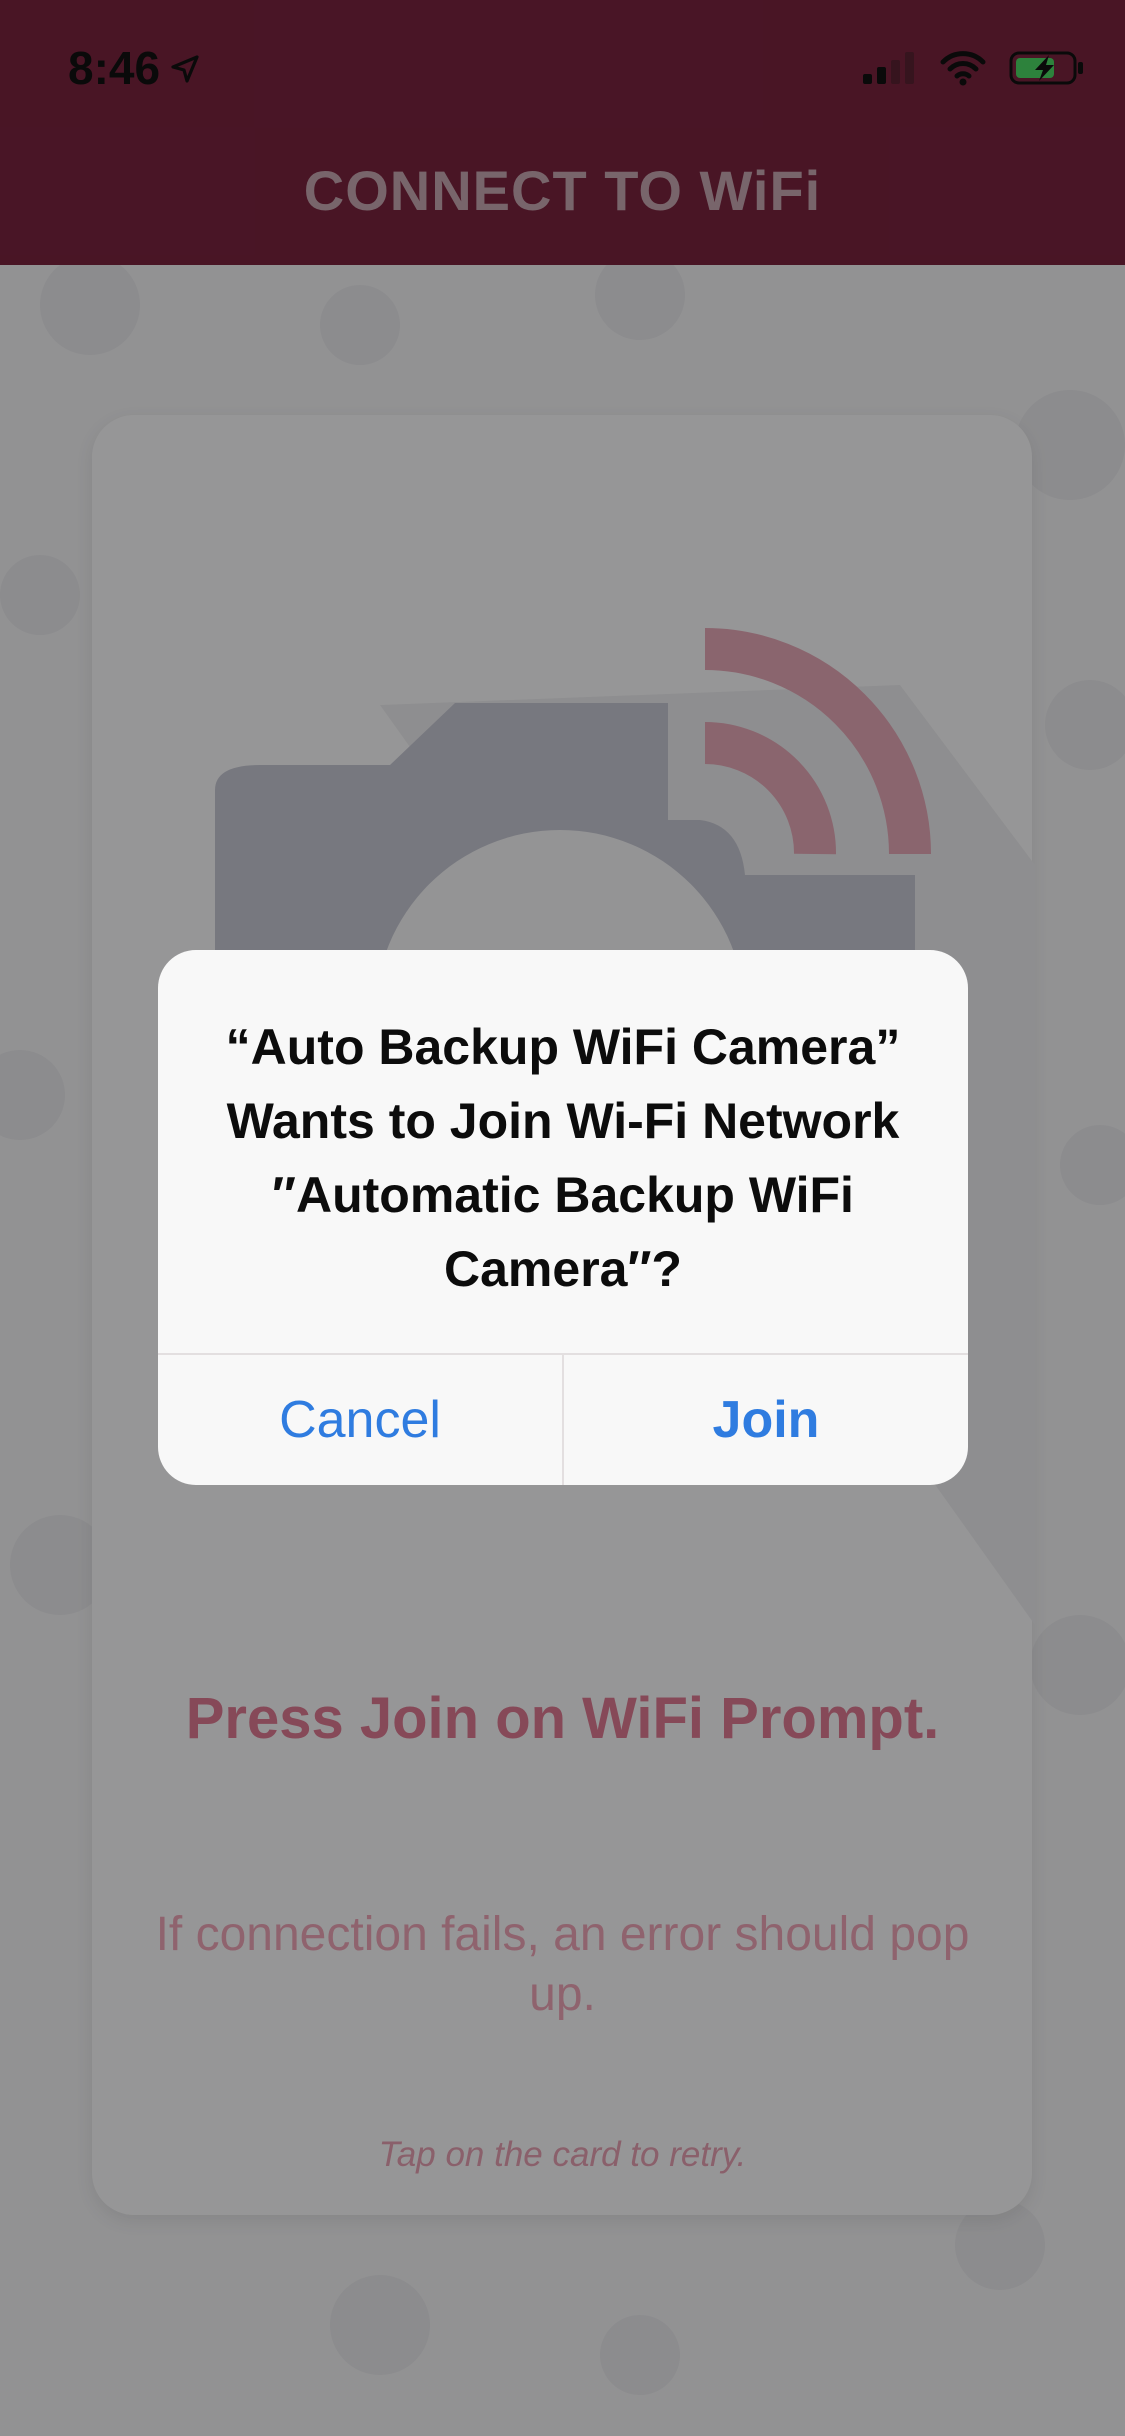  I want to click on join-button: Join, so click(766, 1420).